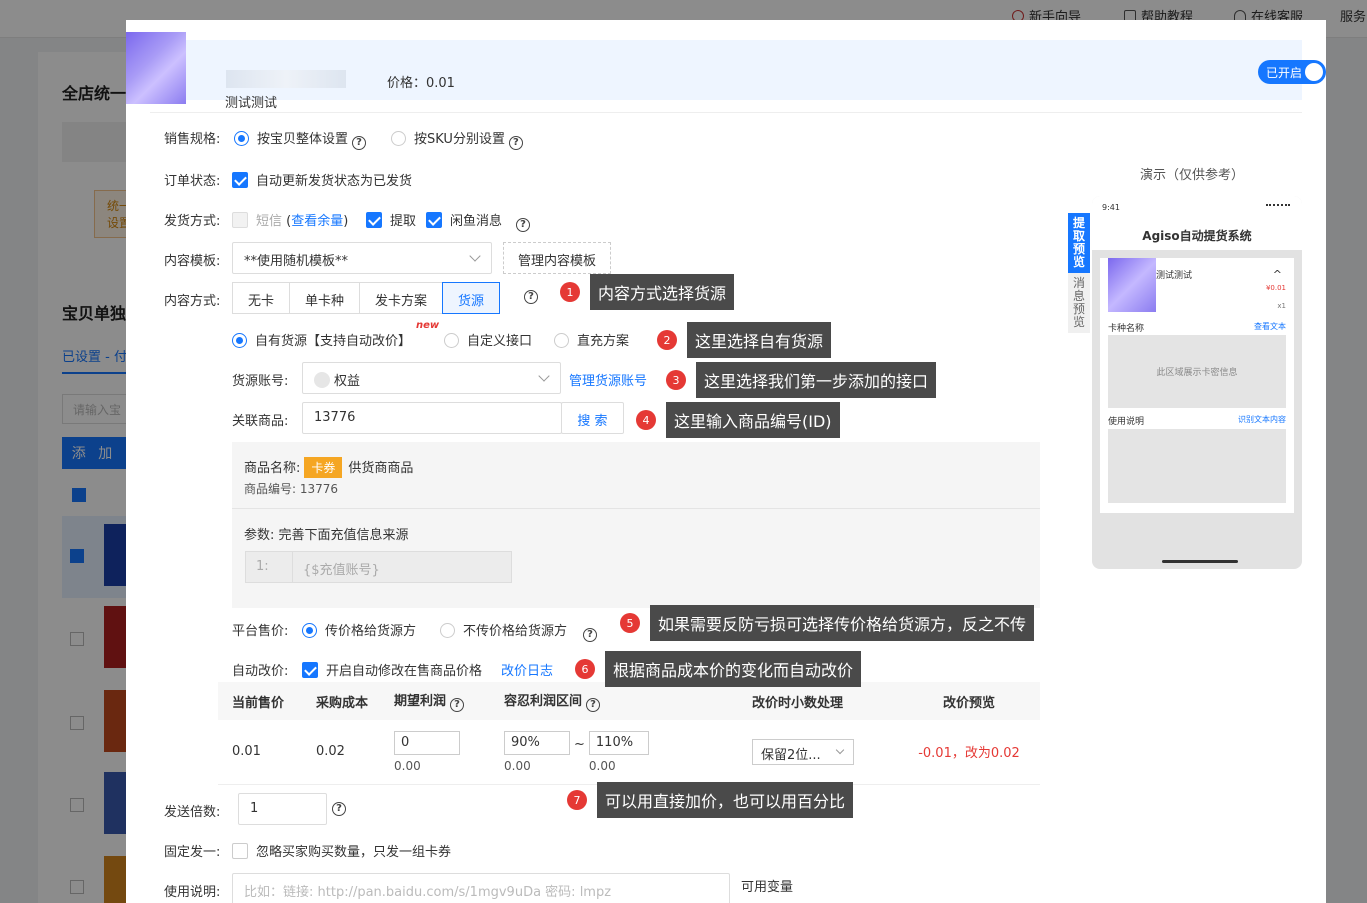  Describe the element at coordinates (401, 298) in the screenshot. I see `mode-card-scheme: 发卡方案` at that location.